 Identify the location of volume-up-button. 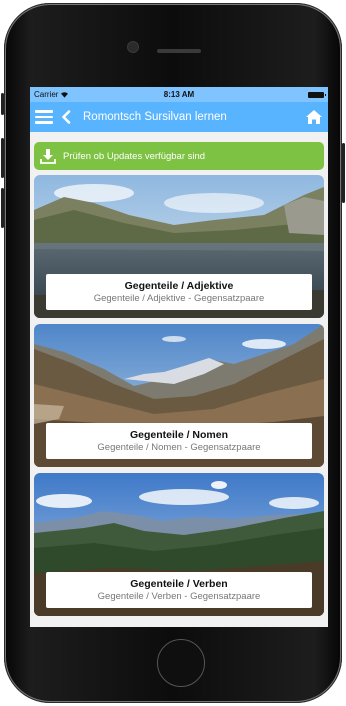
(2, 158).